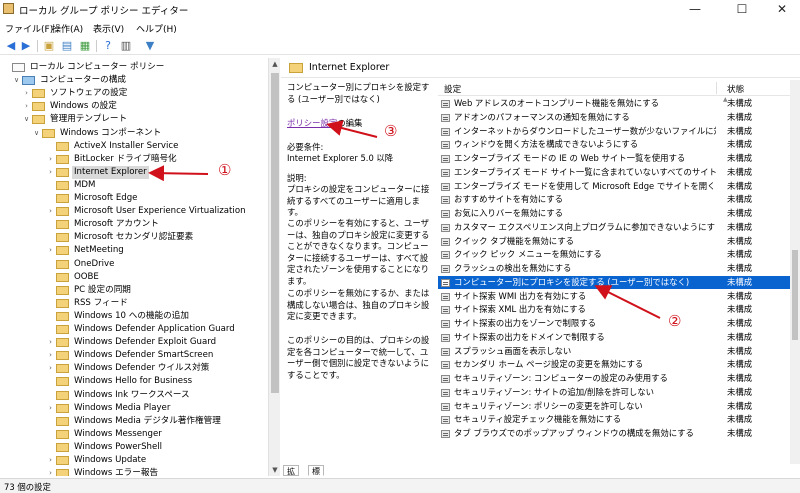 The width and height of the screenshot is (800, 493). I want to click on table-row: クラッシュの検出を無効にする 未構成, so click(614, 268).